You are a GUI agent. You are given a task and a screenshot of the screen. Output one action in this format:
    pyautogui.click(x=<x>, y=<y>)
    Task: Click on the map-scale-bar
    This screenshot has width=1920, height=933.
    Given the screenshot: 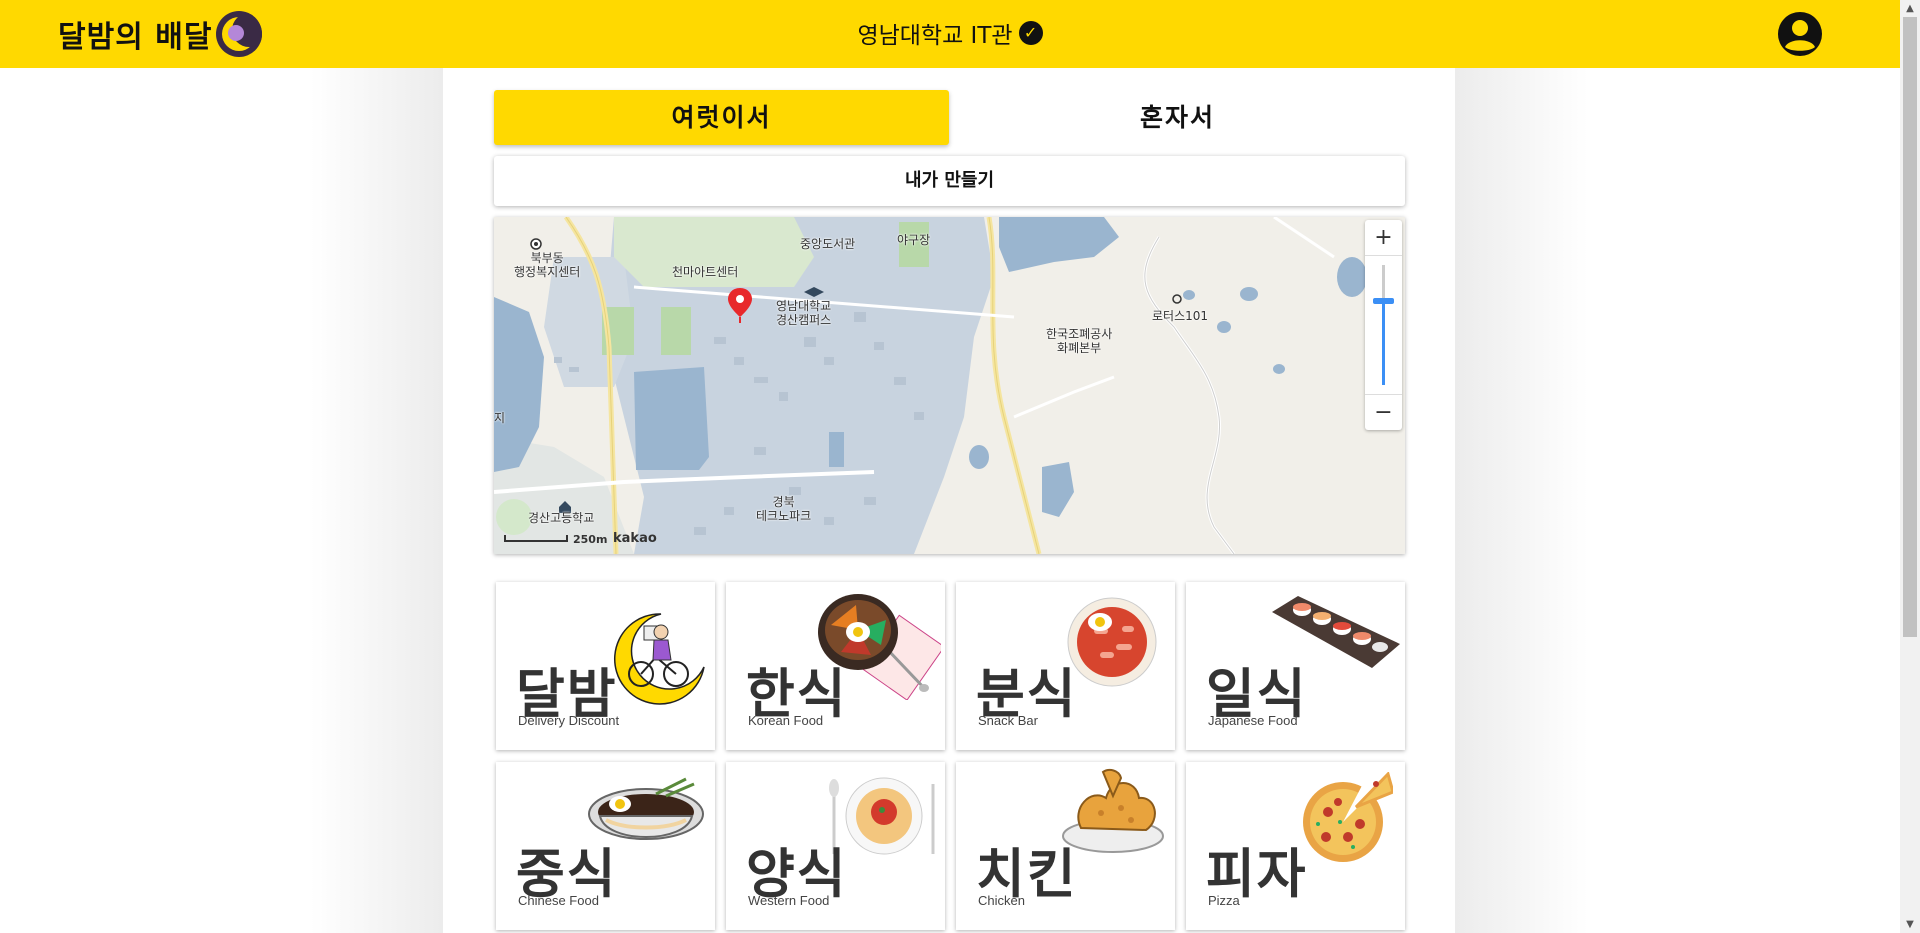 What is the action you would take?
    pyautogui.click(x=536, y=538)
    